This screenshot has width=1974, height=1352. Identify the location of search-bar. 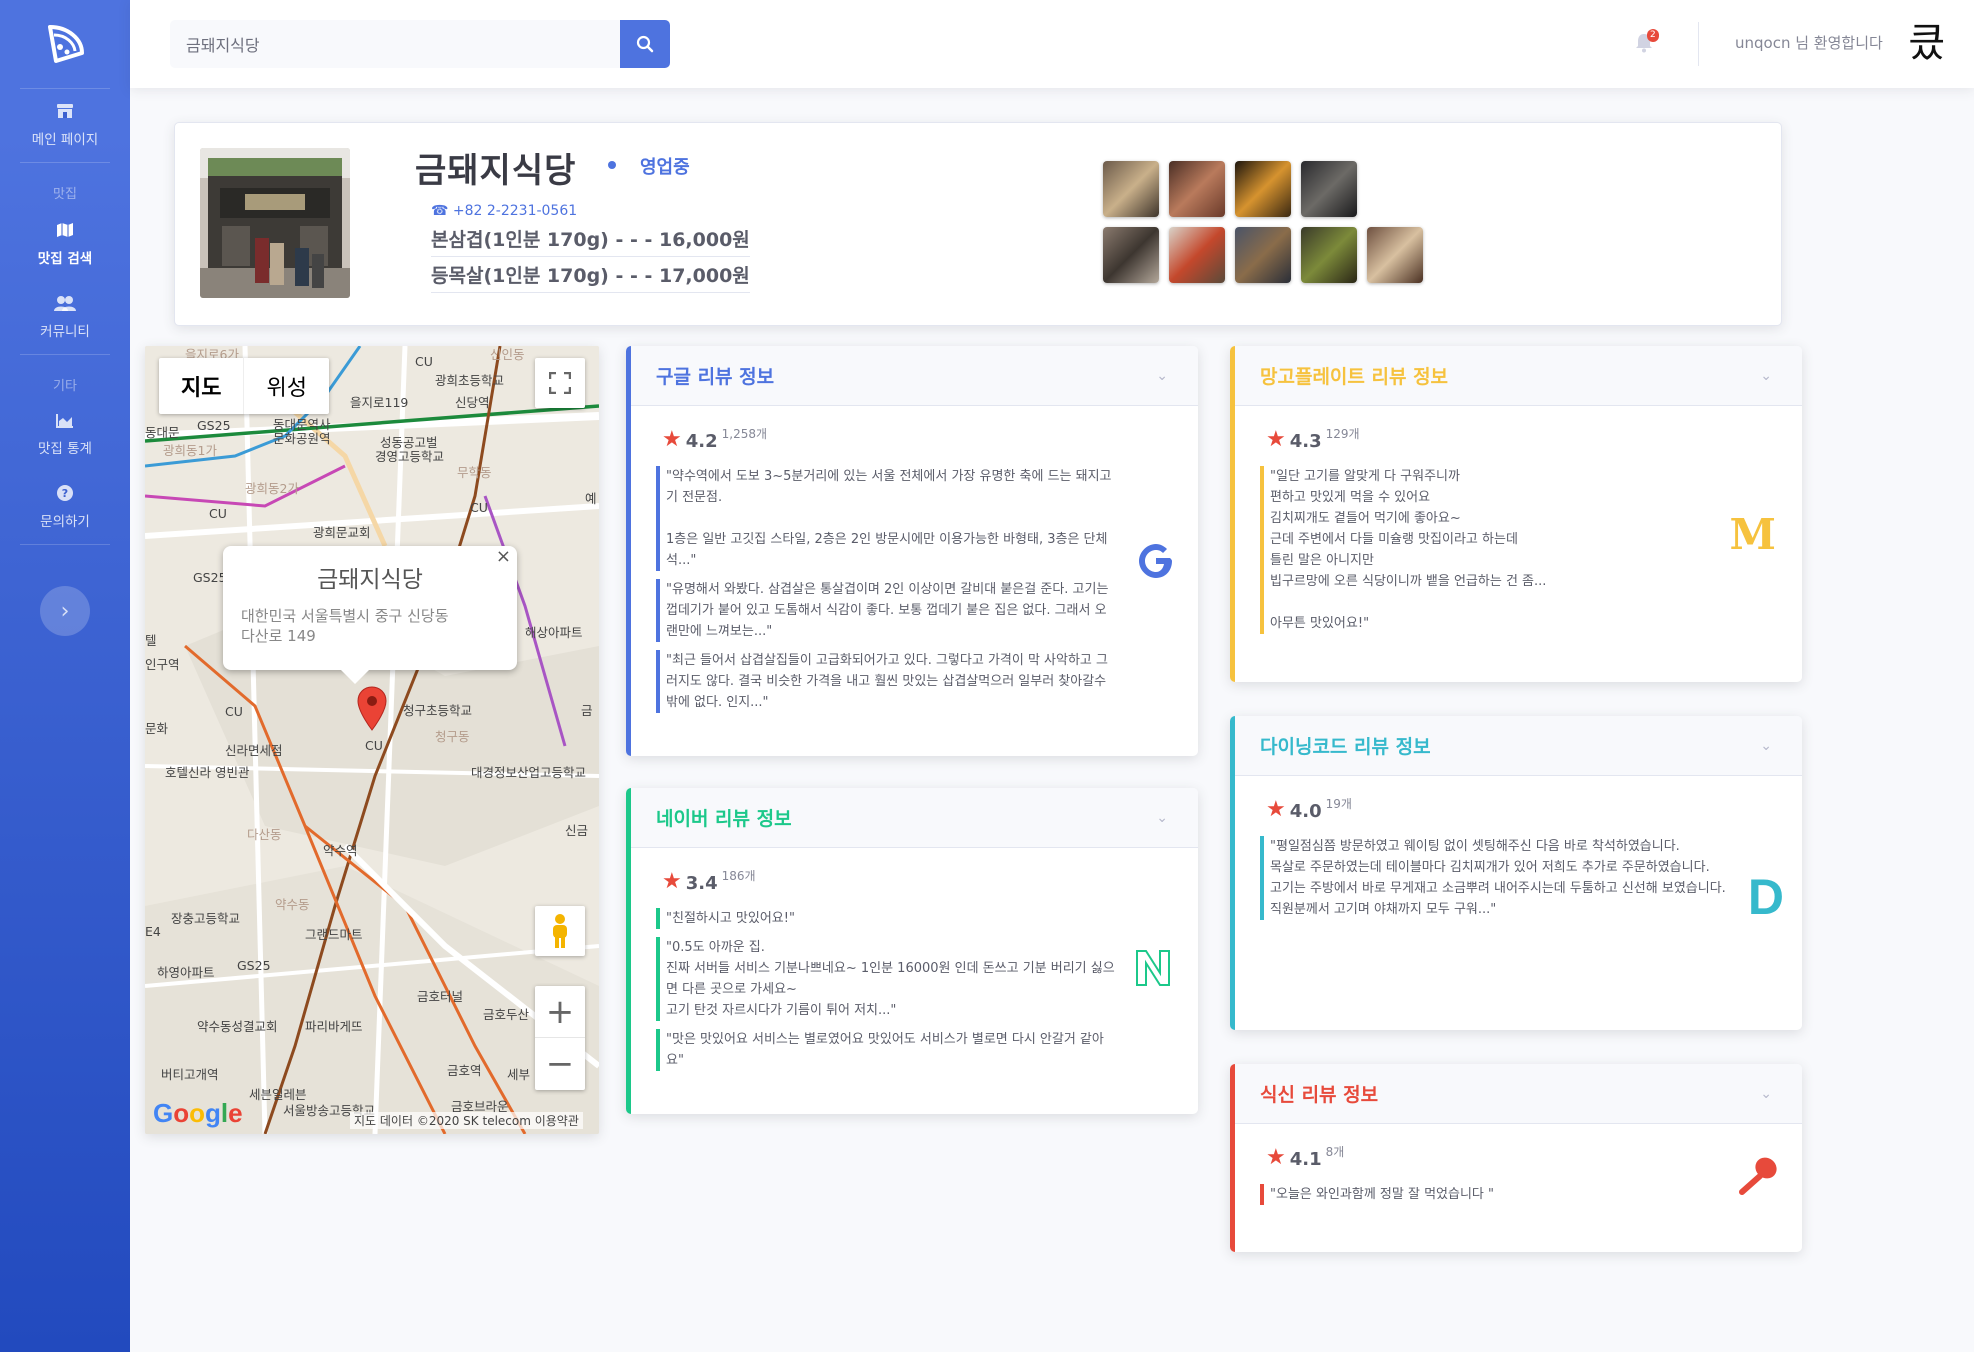
(420, 44).